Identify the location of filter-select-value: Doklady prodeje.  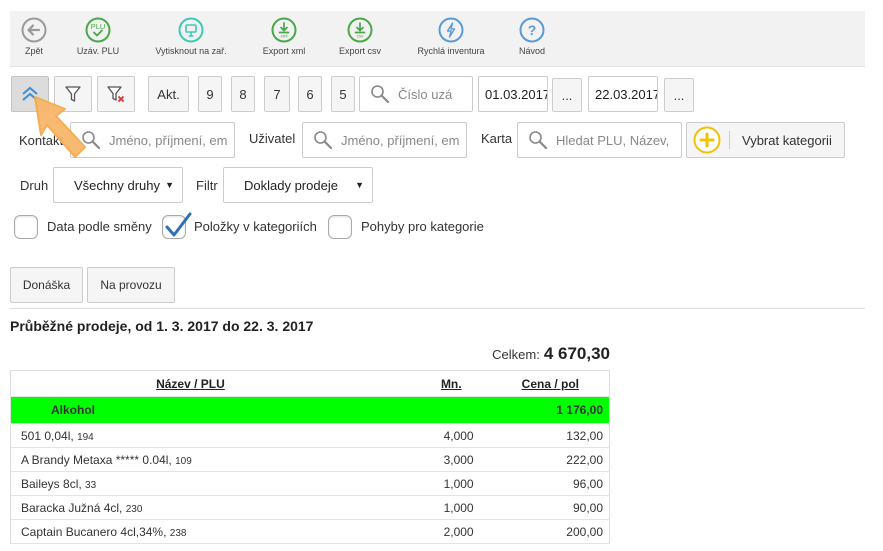
(291, 185).